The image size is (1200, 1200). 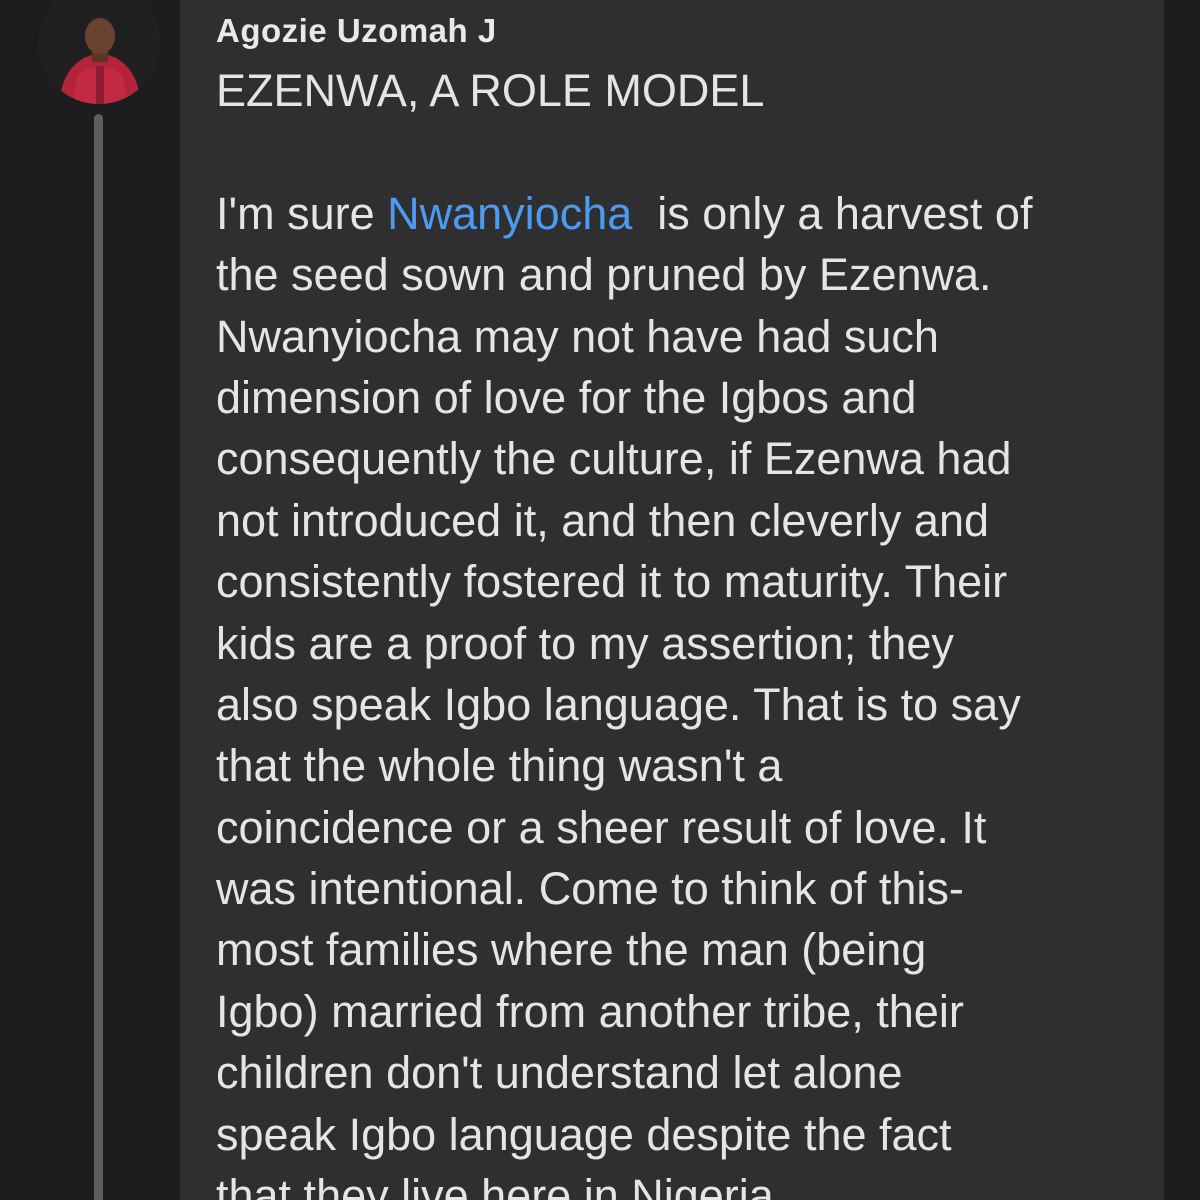 I want to click on comment-line: was intentional. Come to think of this-, so click(x=590, y=889).